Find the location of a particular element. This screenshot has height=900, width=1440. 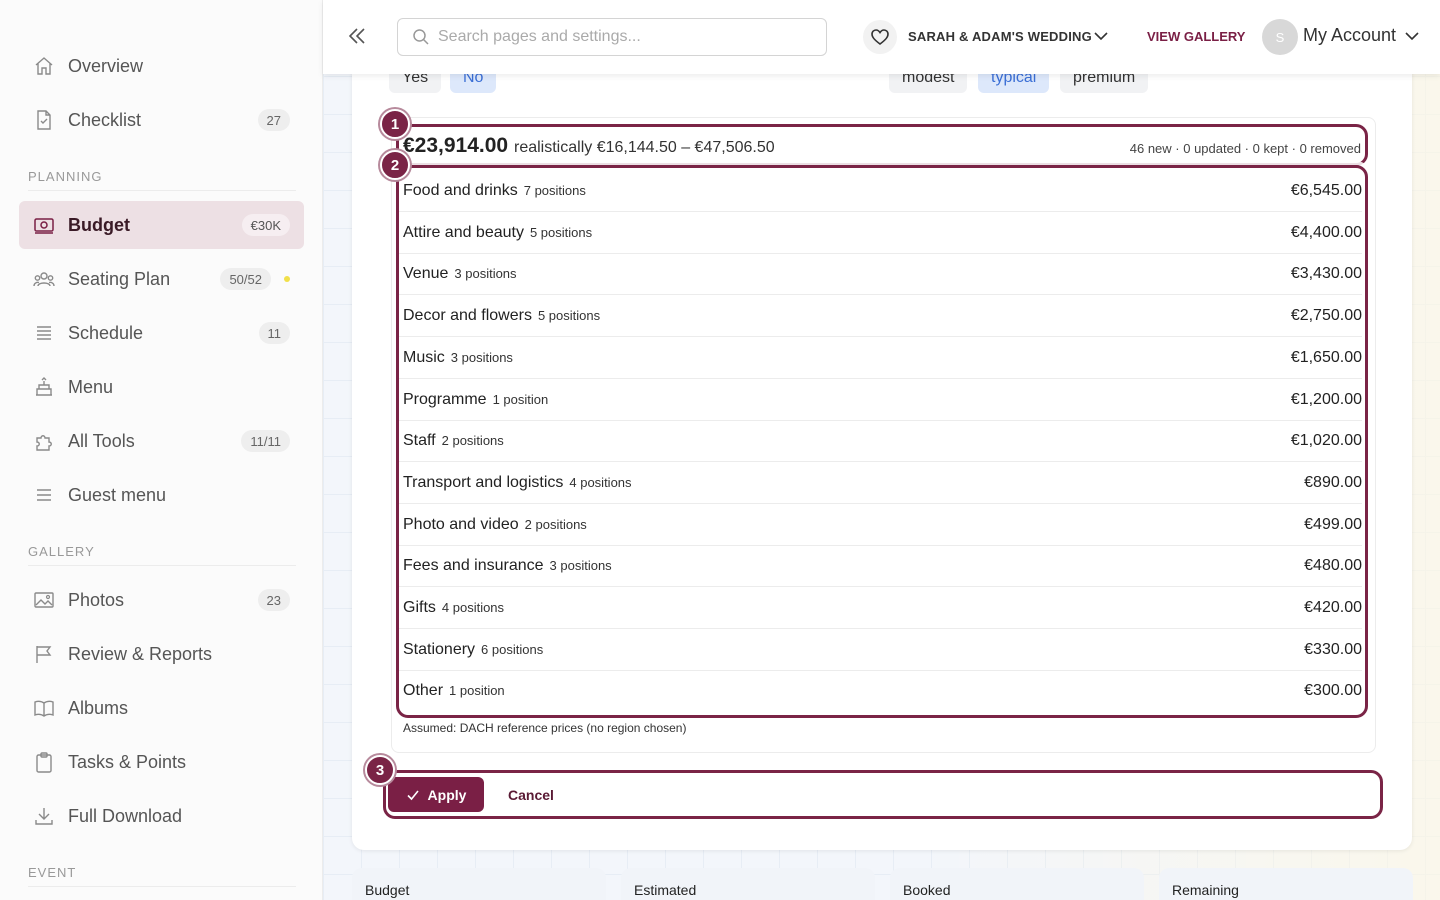

event-switcher: SARAH & ADAM'S WEDDING is located at coordinates (1000, 36).